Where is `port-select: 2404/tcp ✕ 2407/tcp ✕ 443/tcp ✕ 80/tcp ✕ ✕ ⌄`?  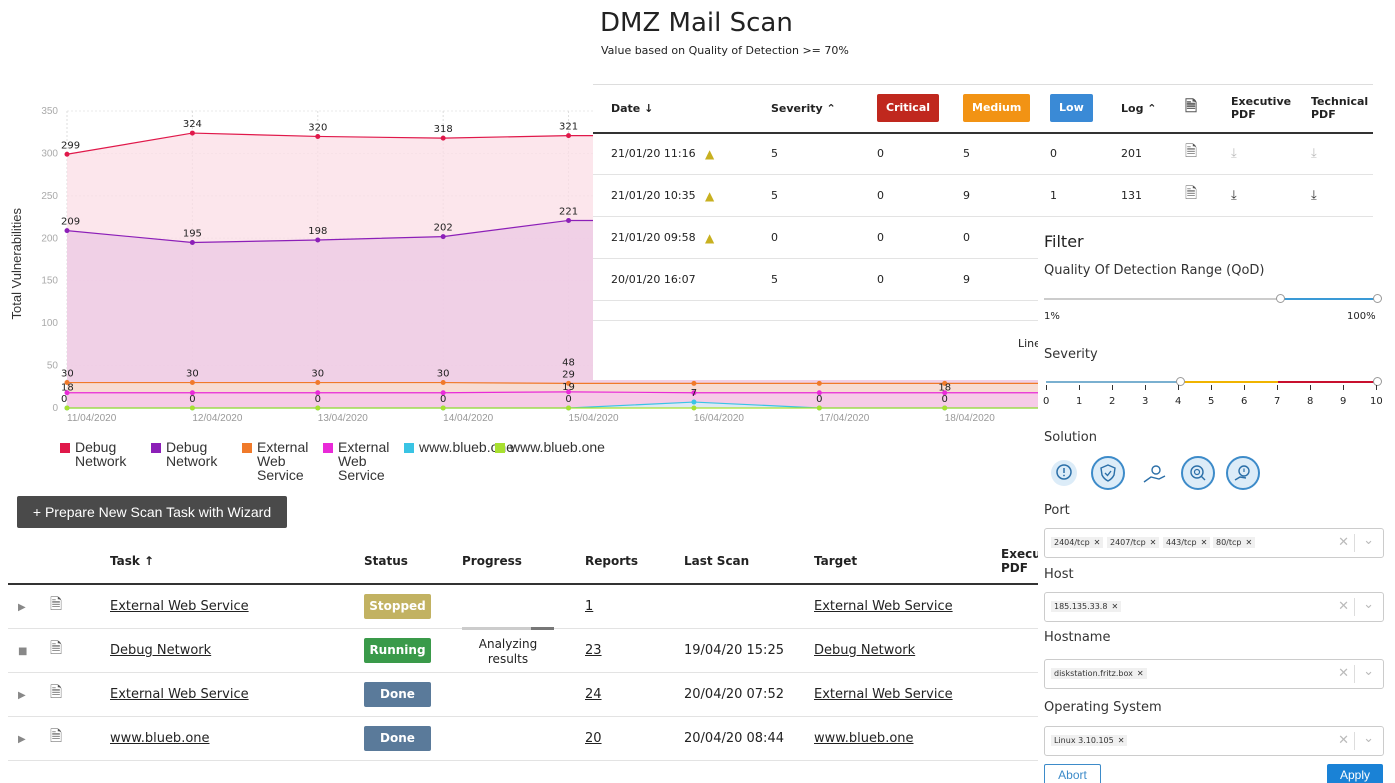
port-select: 2404/tcp ✕ 2407/tcp ✕ 443/tcp ✕ 80/tcp ✕ ✕ ⌄ is located at coordinates (1214, 543).